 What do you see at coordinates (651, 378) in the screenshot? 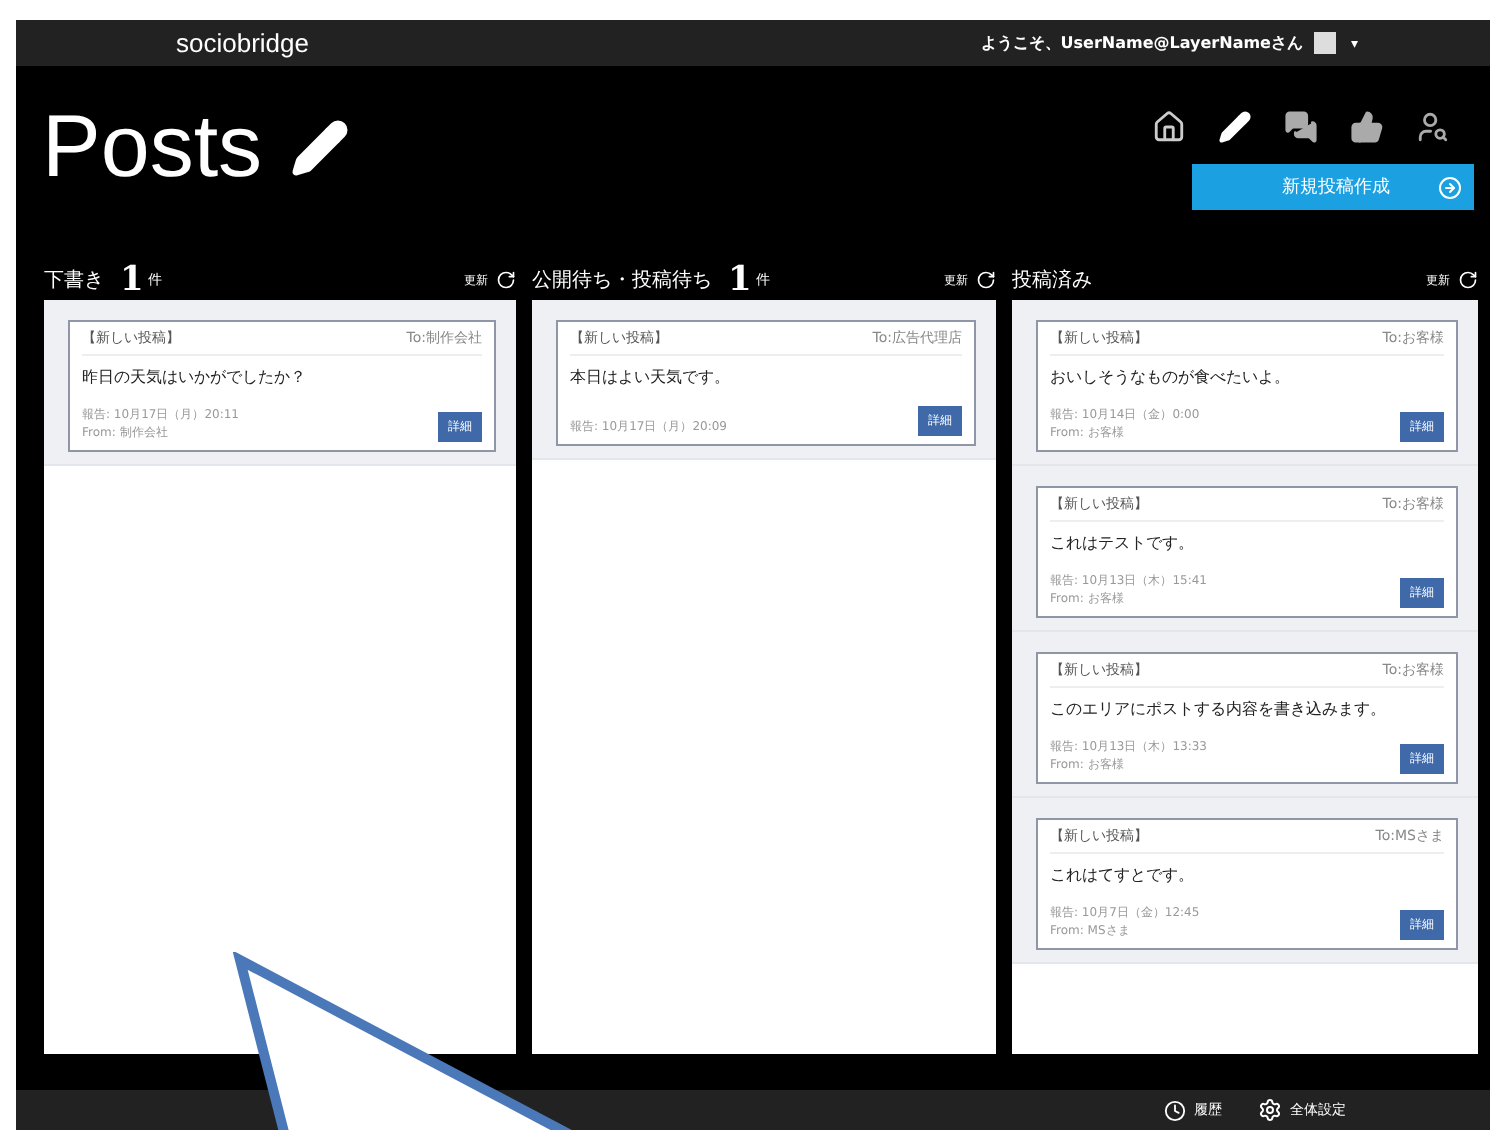
I see `post-body: 本日はよい天気です。` at bounding box center [651, 378].